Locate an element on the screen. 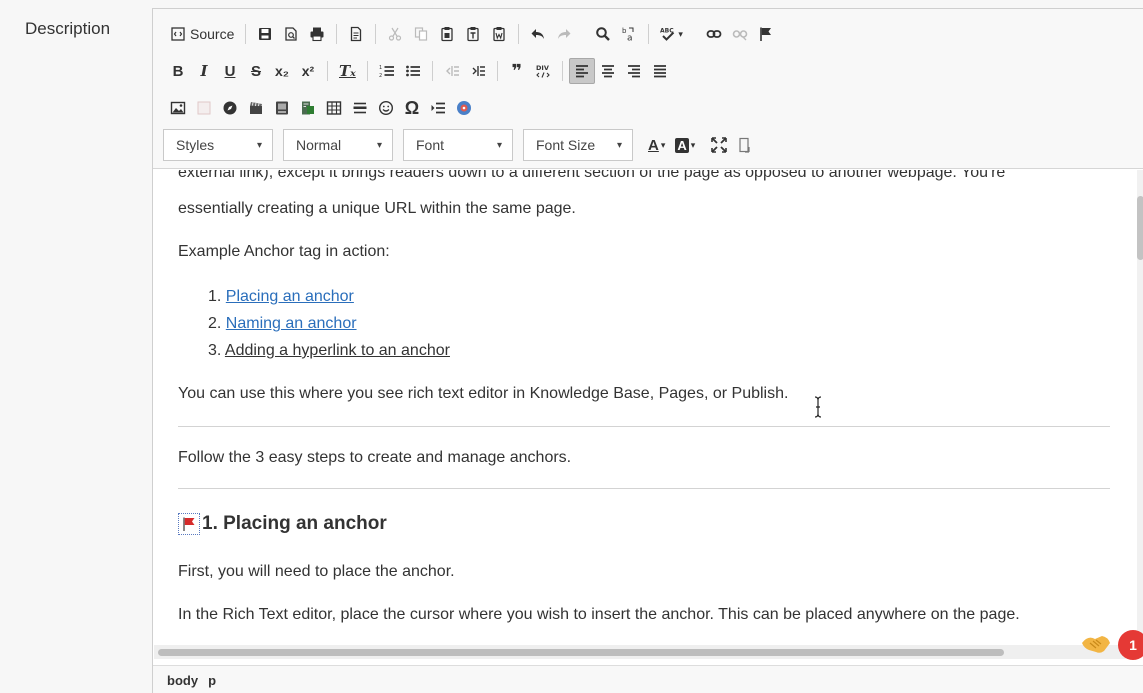 The image size is (1143, 693). flag-icon is located at coordinates (189, 524).